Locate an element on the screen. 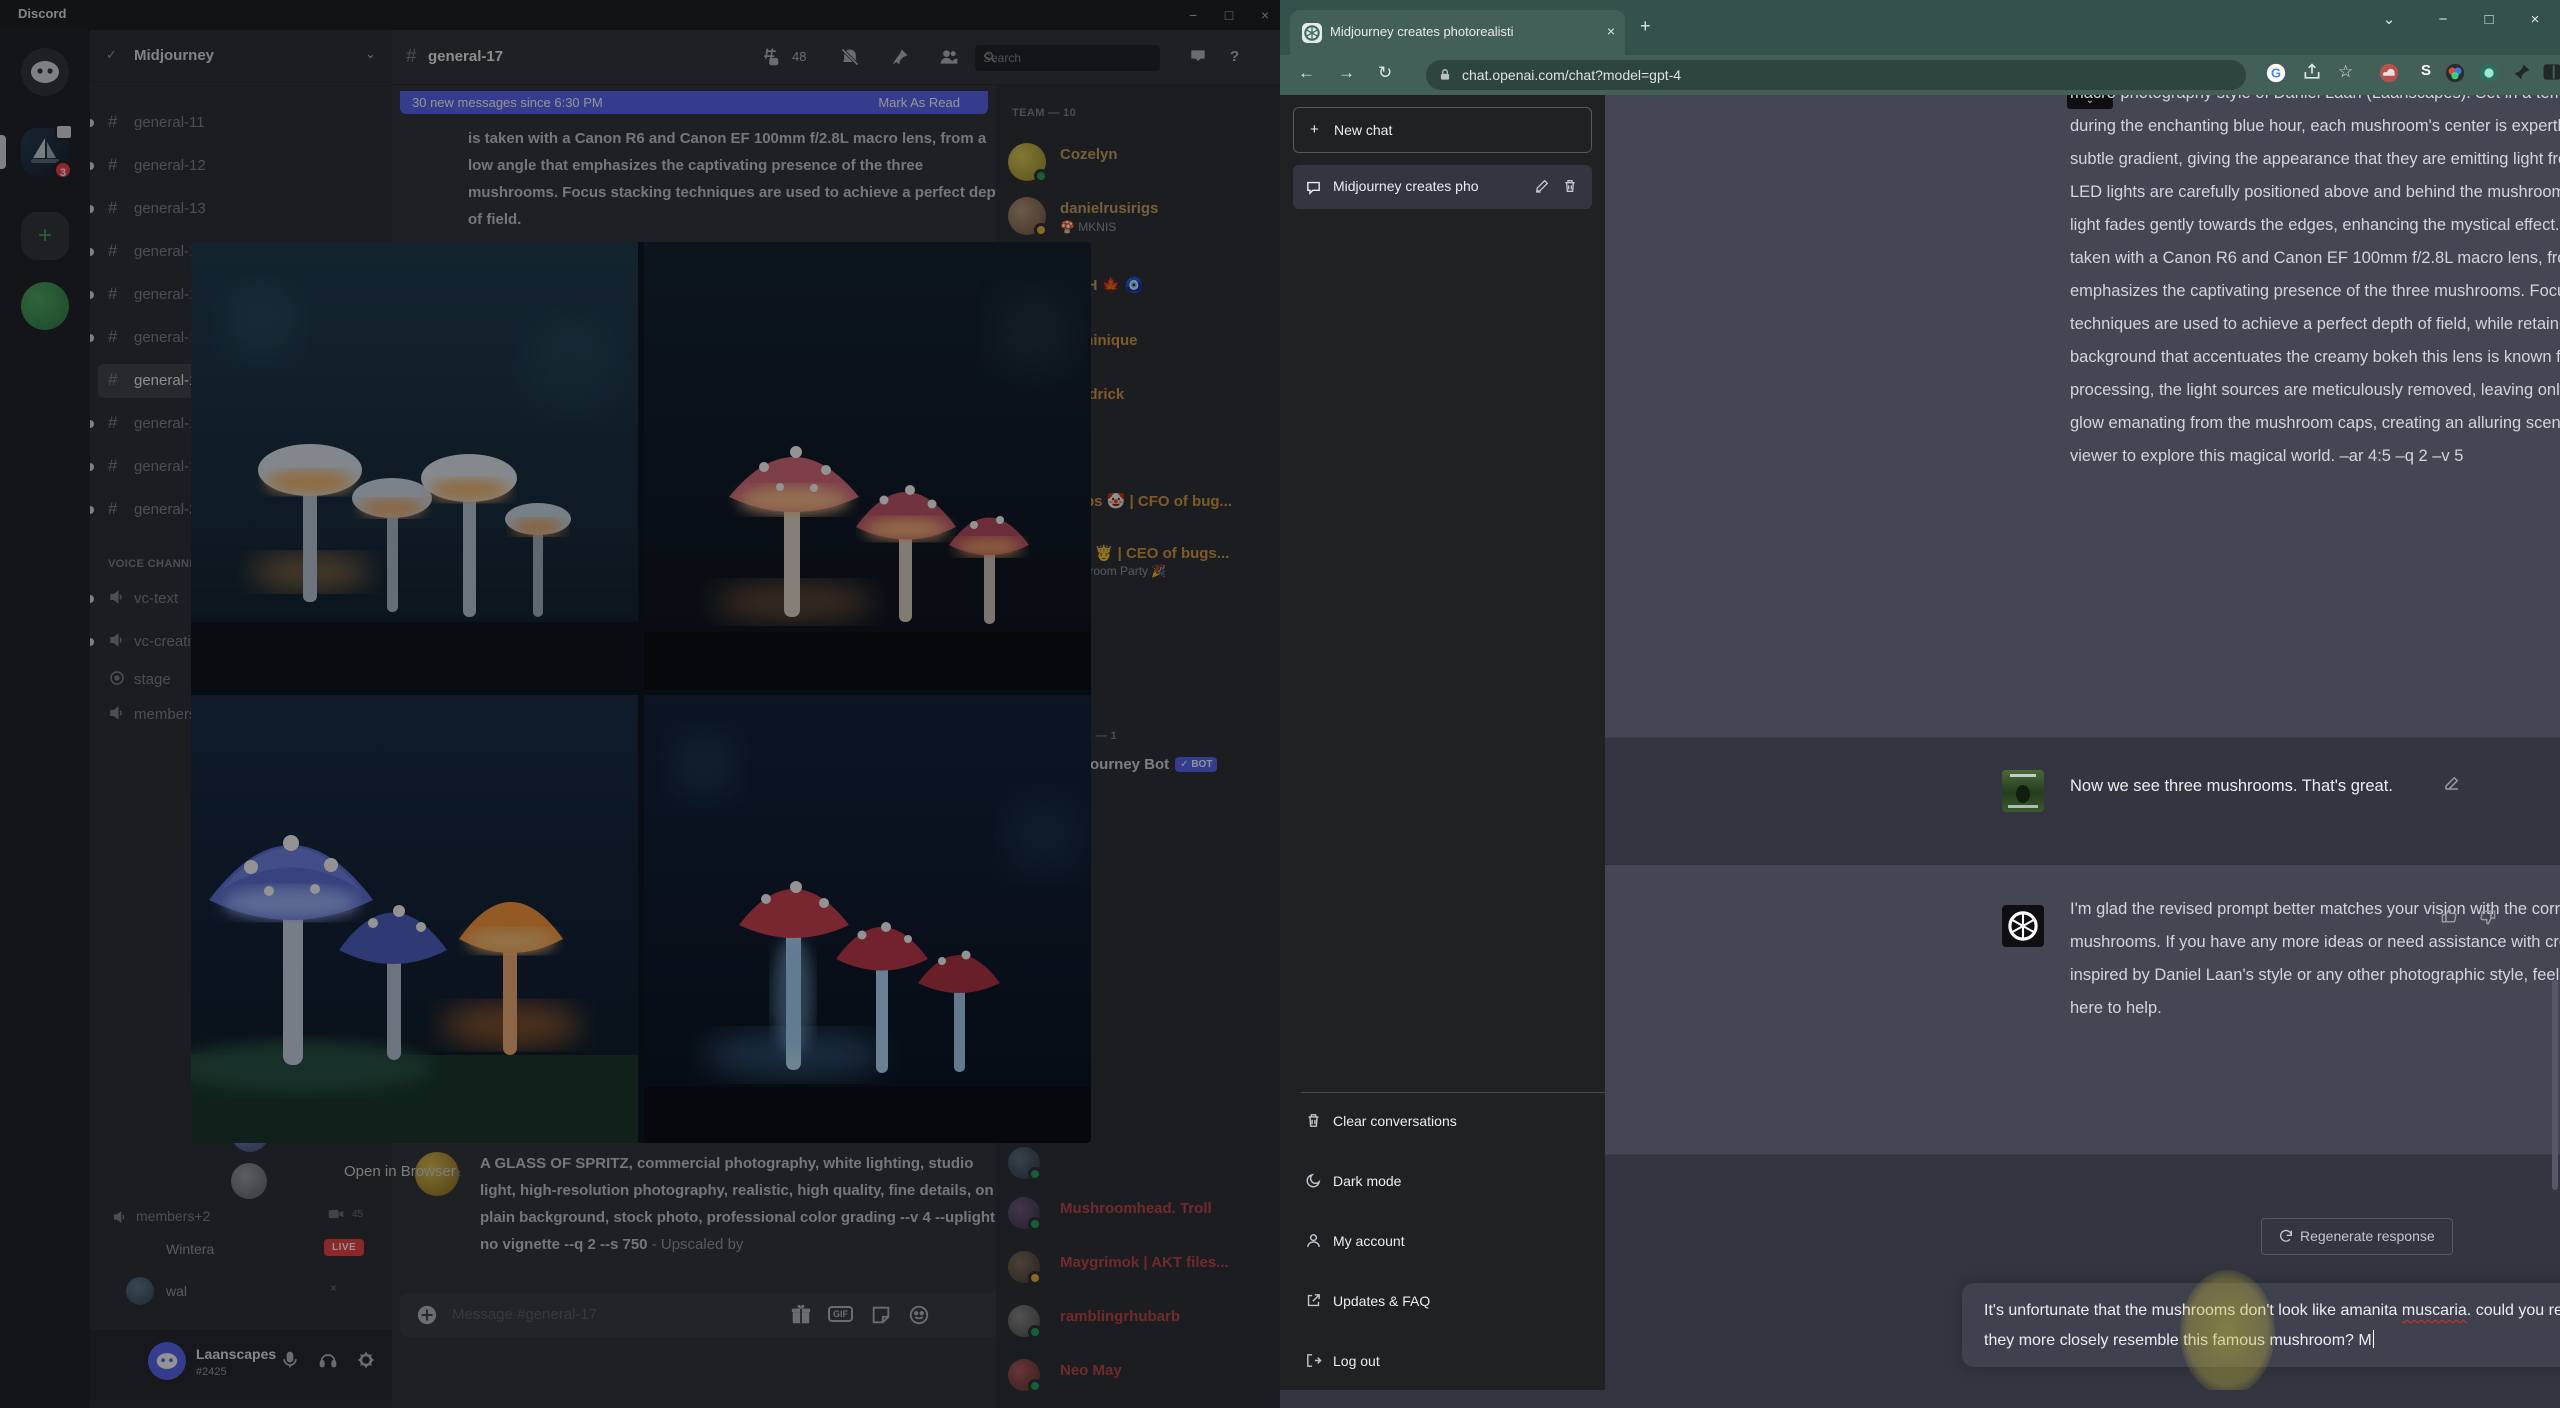 This screenshot has height=1408, width=2560. side-panel-icon is located at coordinates (2551, 74).